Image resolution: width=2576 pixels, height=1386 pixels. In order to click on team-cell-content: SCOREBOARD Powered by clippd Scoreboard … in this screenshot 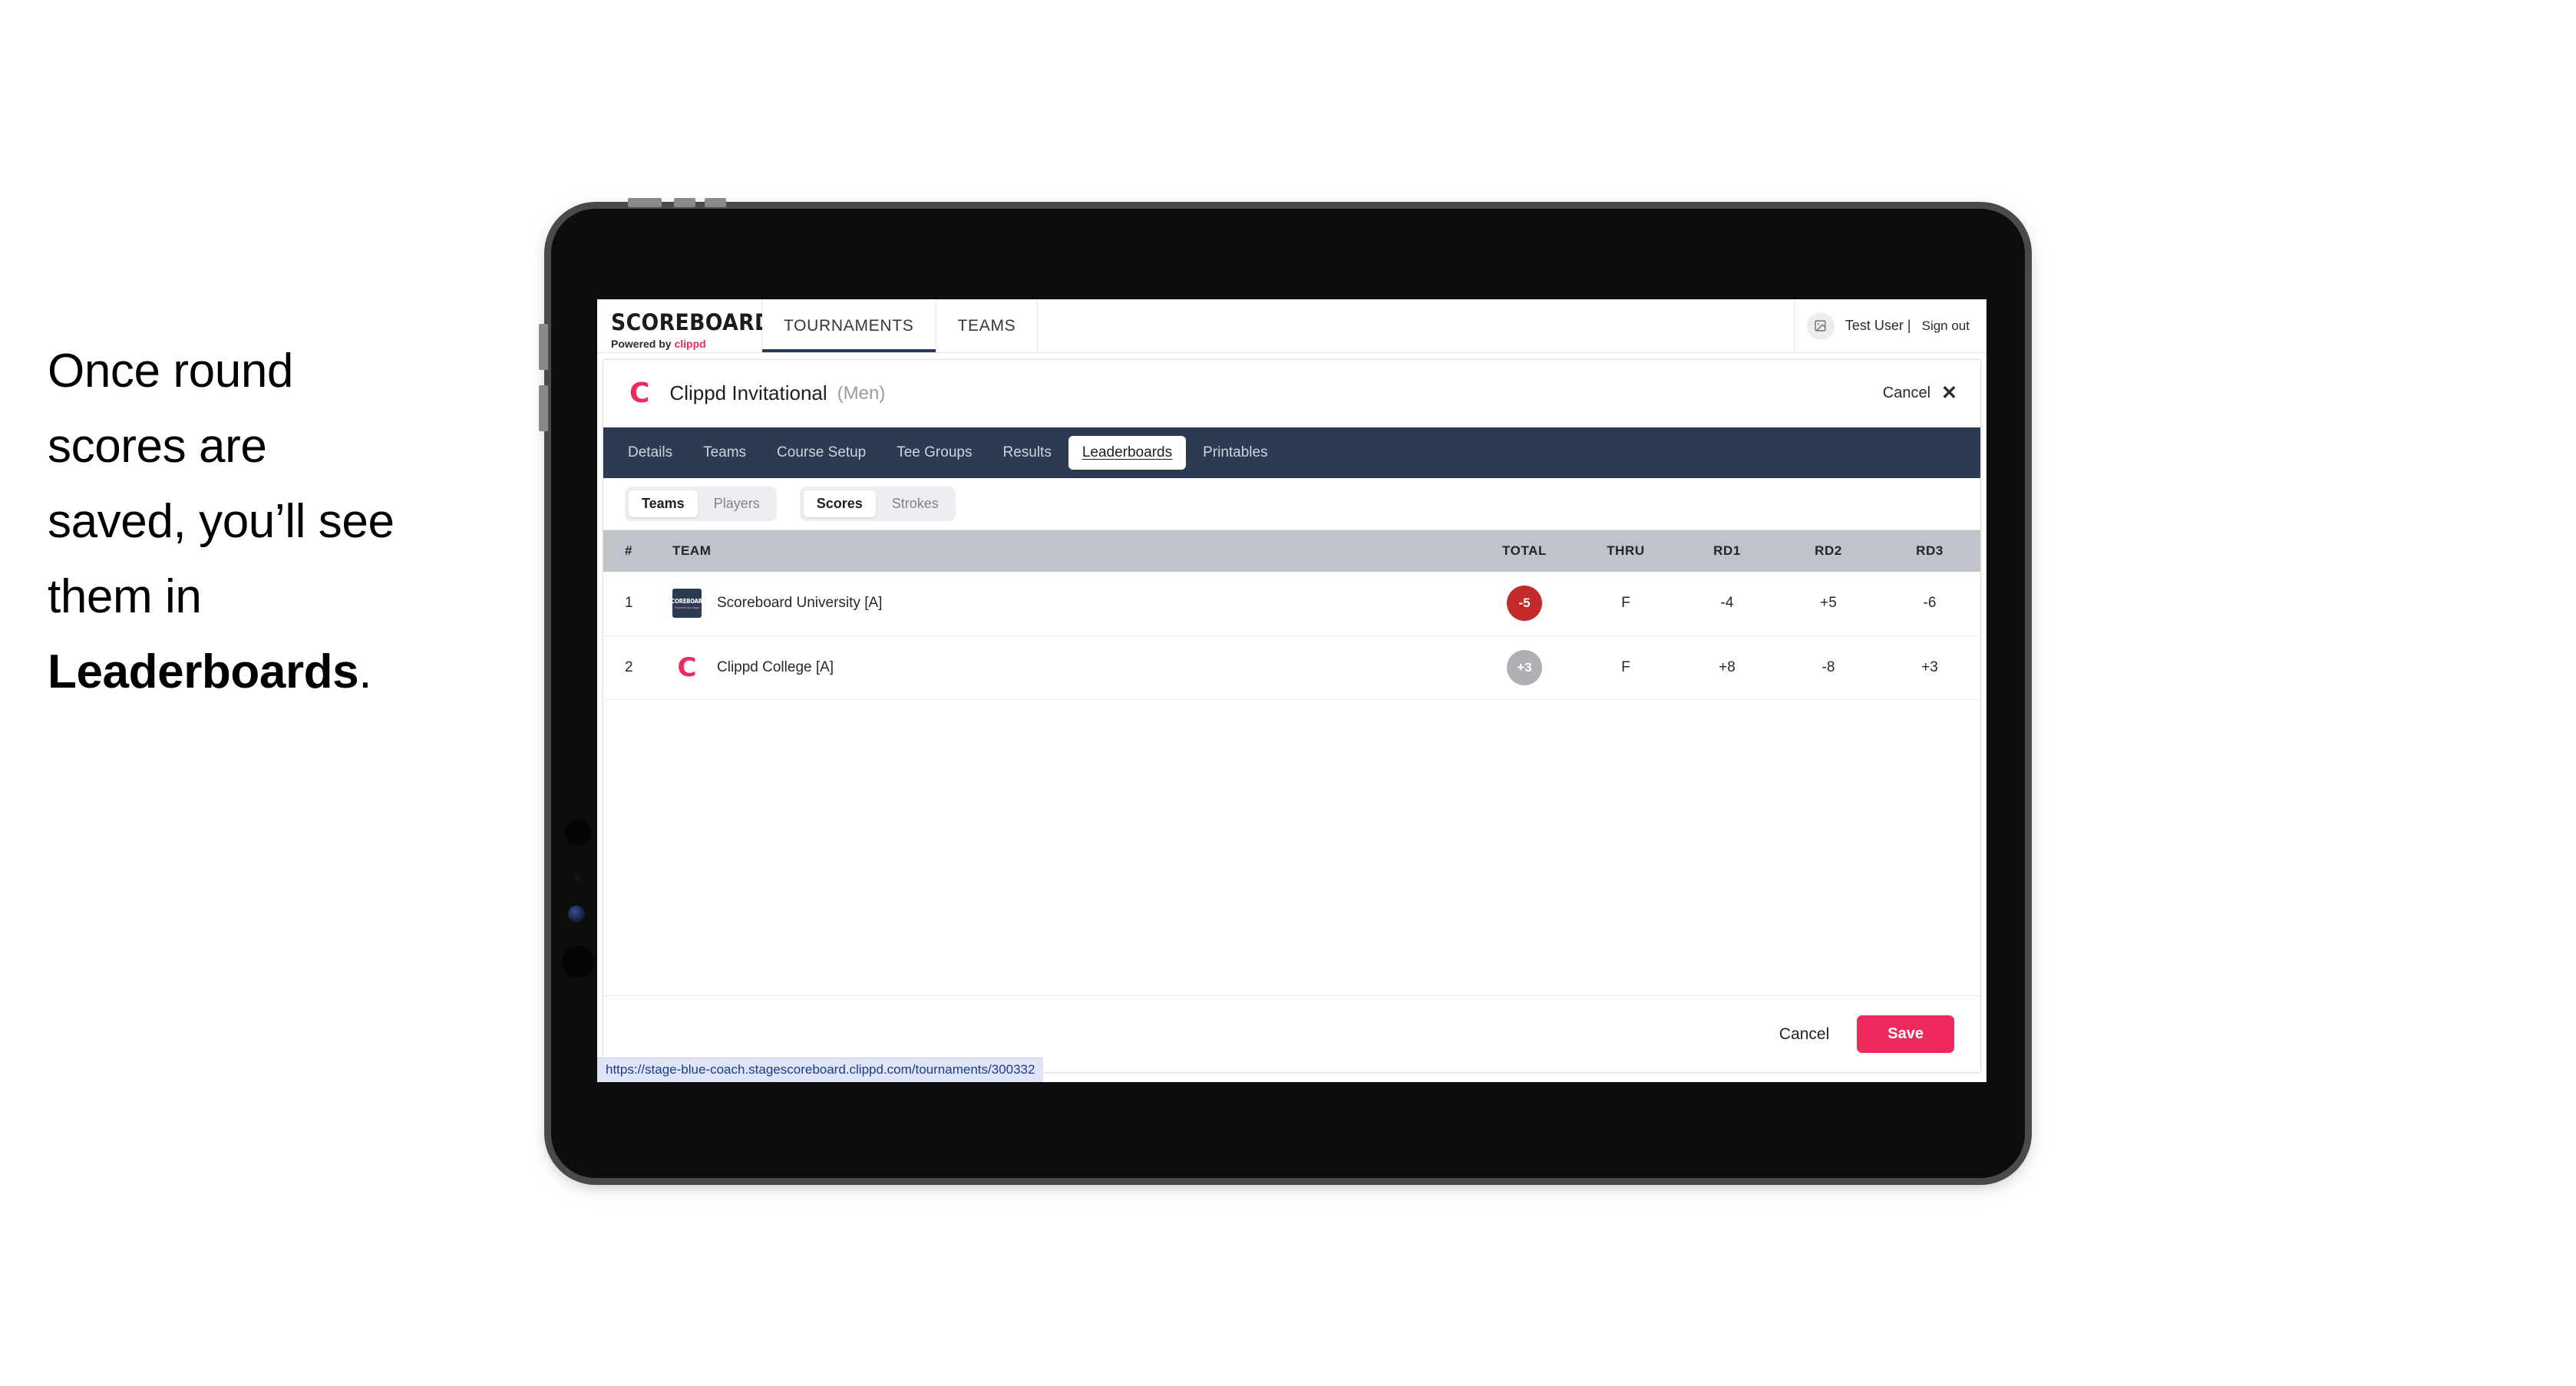, I will do `click(1073, 604)`.